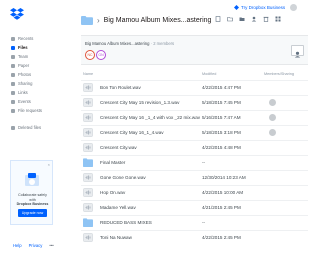  Describe the element at coordinates (278, 19) in the screenshot. I see `grid-view-icon` at that location.